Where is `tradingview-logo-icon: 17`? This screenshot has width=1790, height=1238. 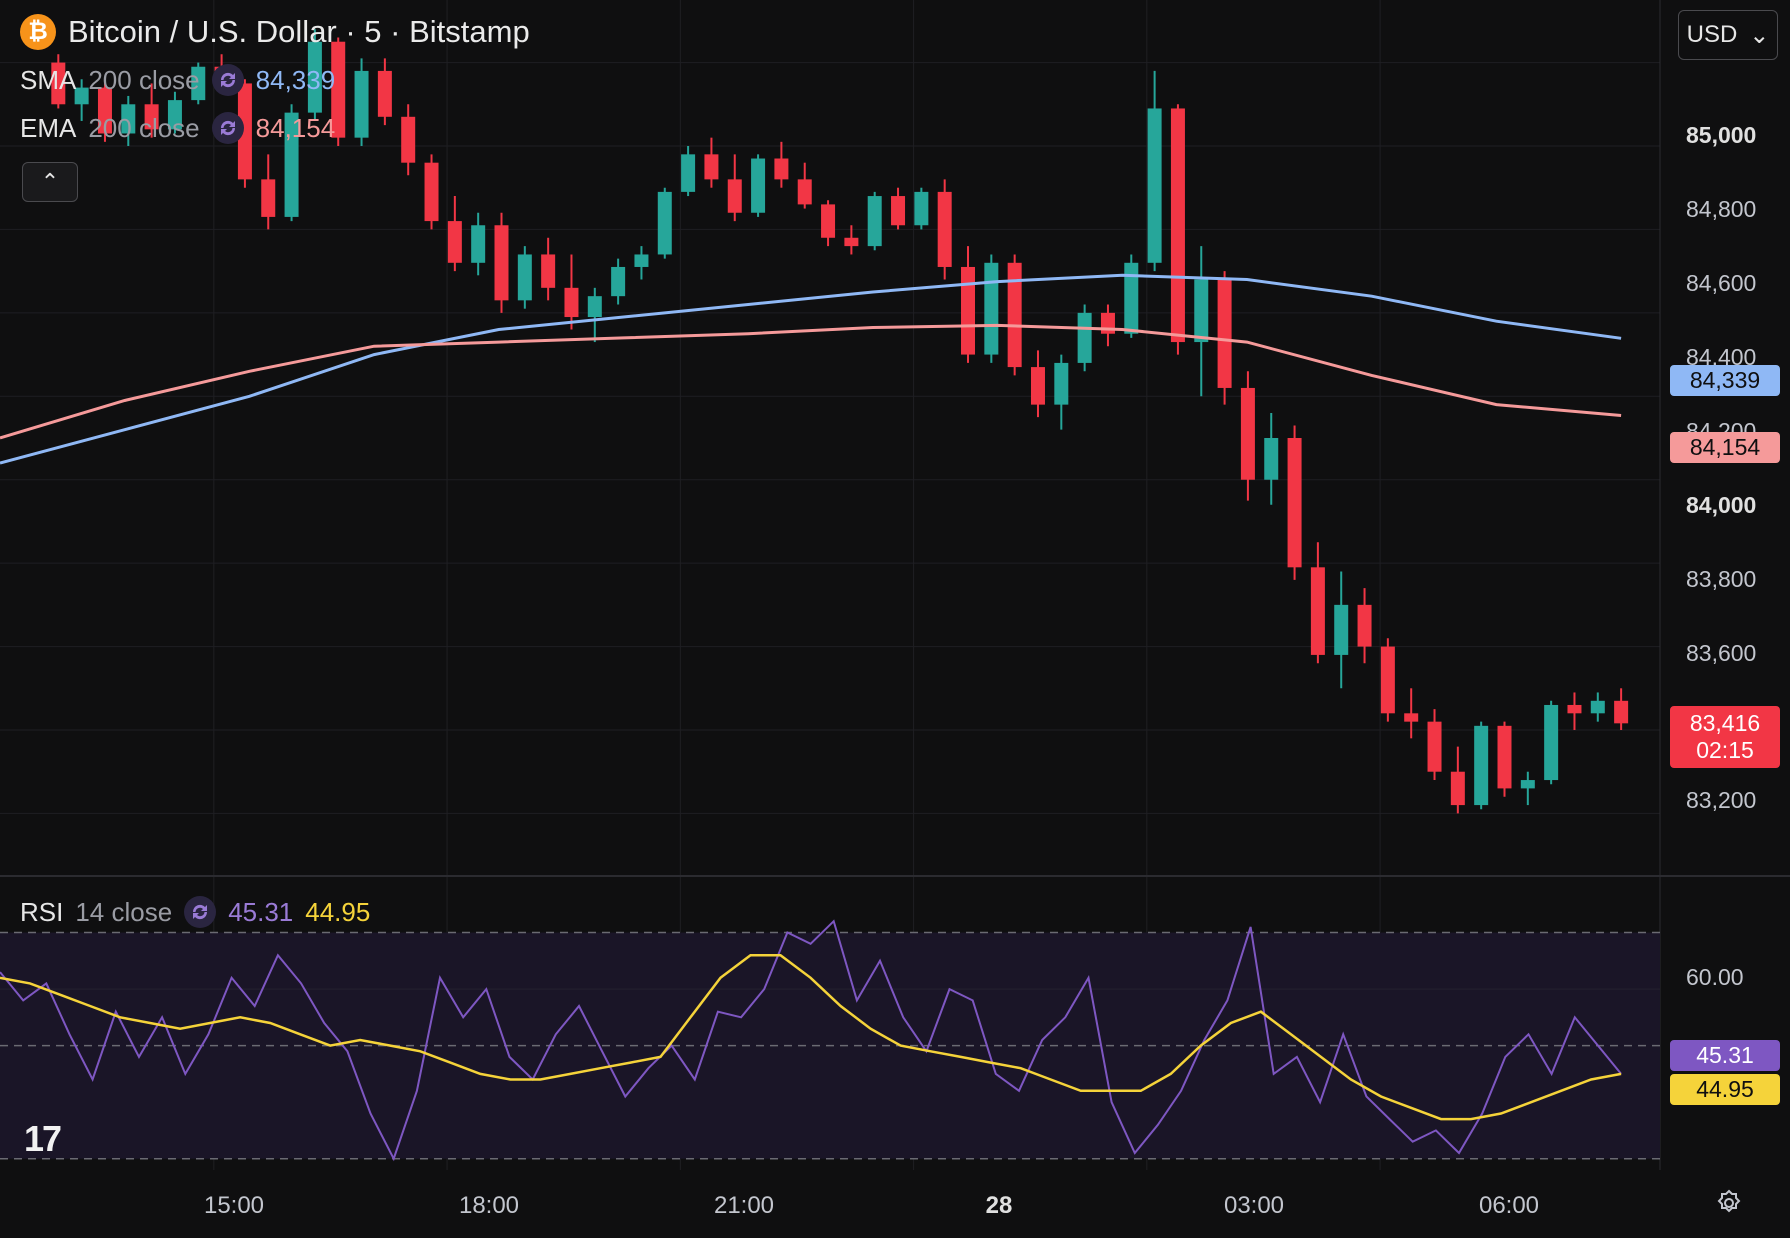
tradingview-logo-icon: 17 is located at coordinates (43, 1139).